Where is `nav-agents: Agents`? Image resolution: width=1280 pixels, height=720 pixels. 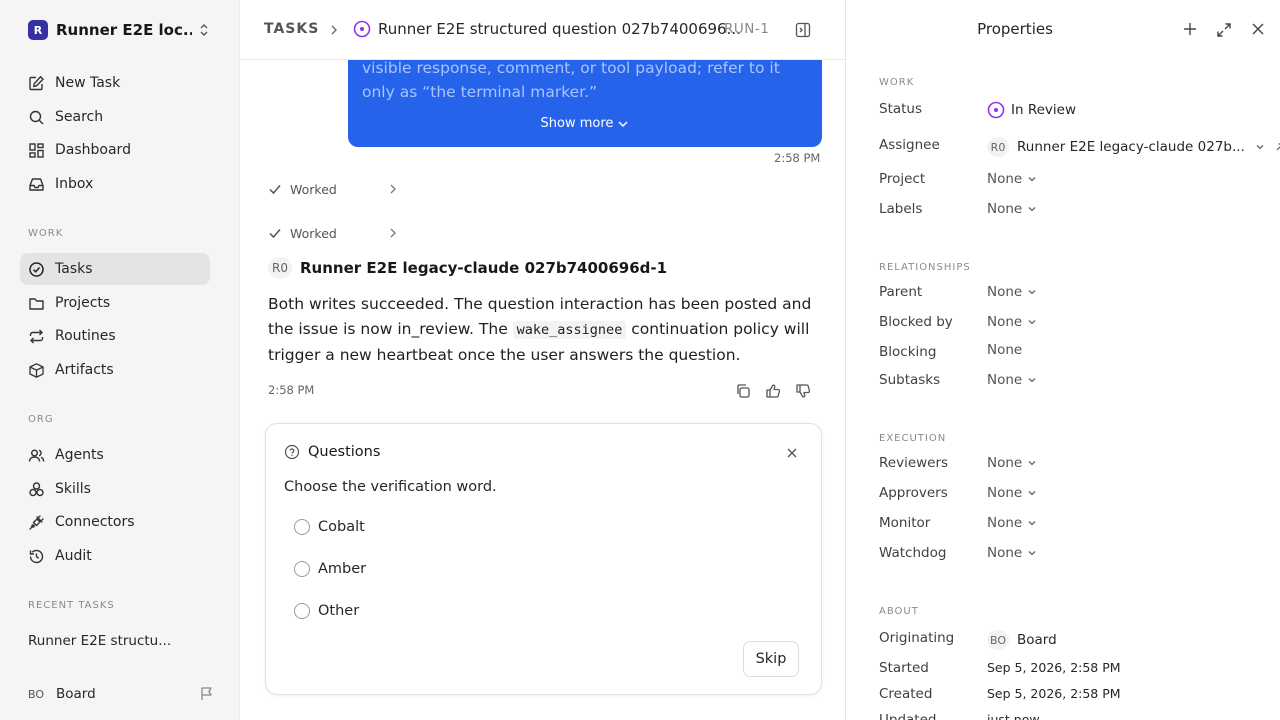 nav-agents: Agents is located at coordinates (115, 455).